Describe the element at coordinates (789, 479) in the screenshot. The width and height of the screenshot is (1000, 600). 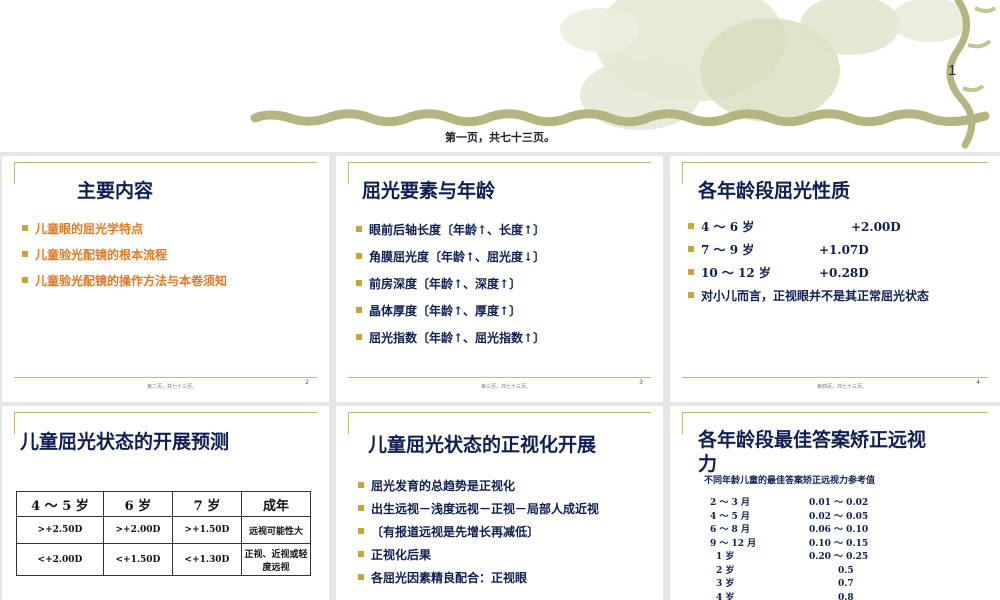
I see `slide-subtitle: 不同年龄儿童的最佳答案矫正远视力参考值` at that location.